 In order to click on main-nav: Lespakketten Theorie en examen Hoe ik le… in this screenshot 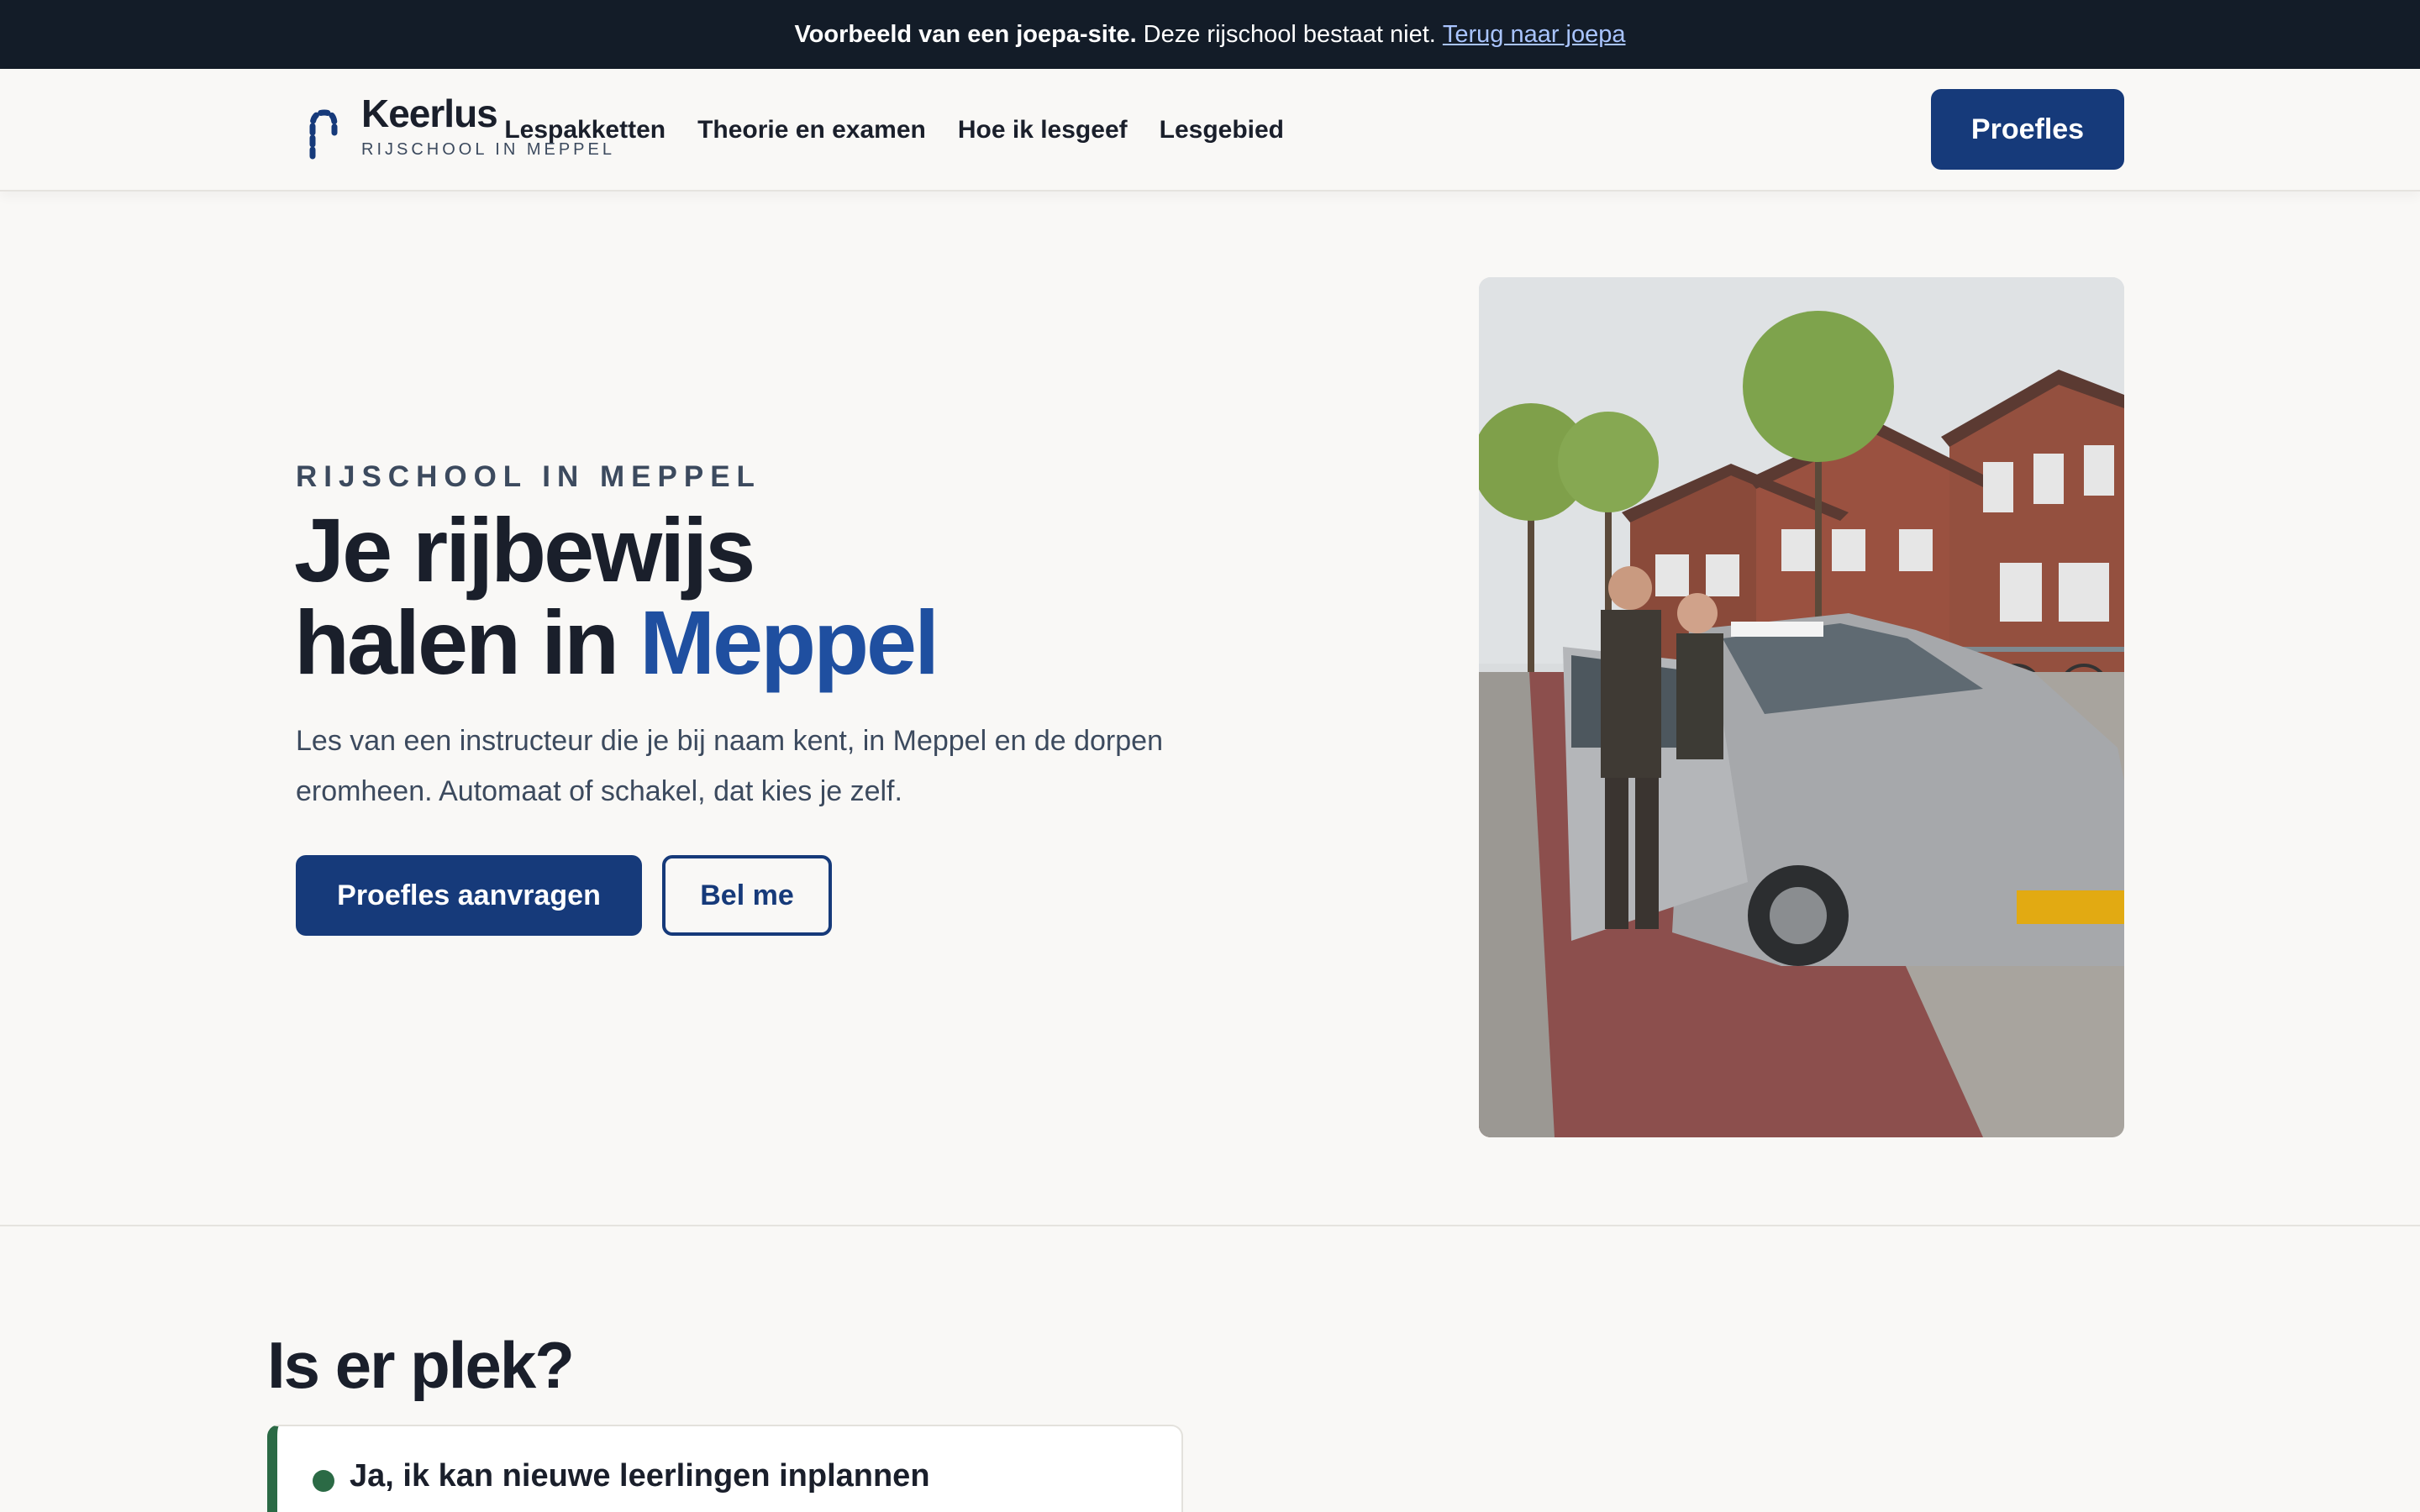, I will do `click(894, 130)`.